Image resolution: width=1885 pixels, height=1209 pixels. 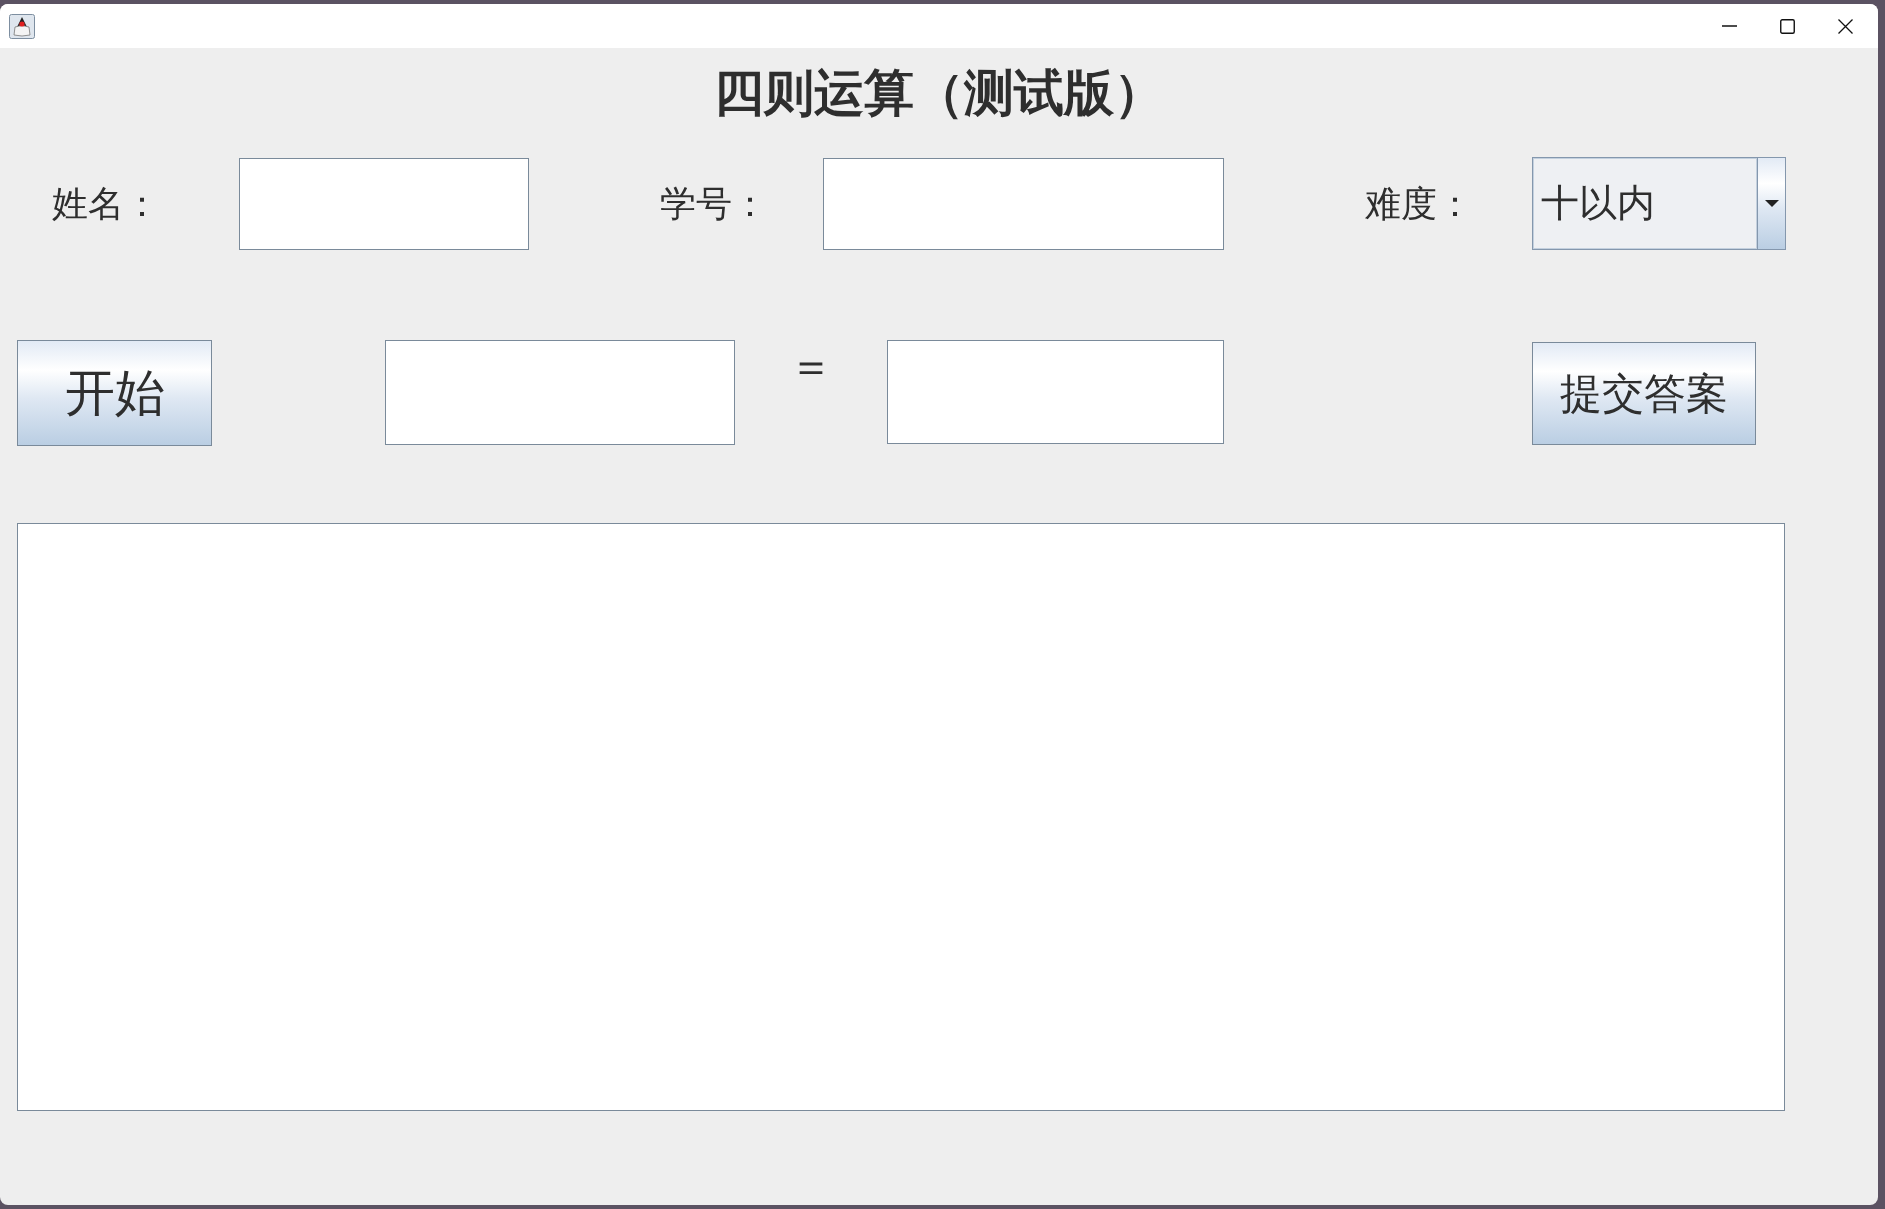 I want to click on submit-answer-button: 提交答案, so click(x=1644, y=393).